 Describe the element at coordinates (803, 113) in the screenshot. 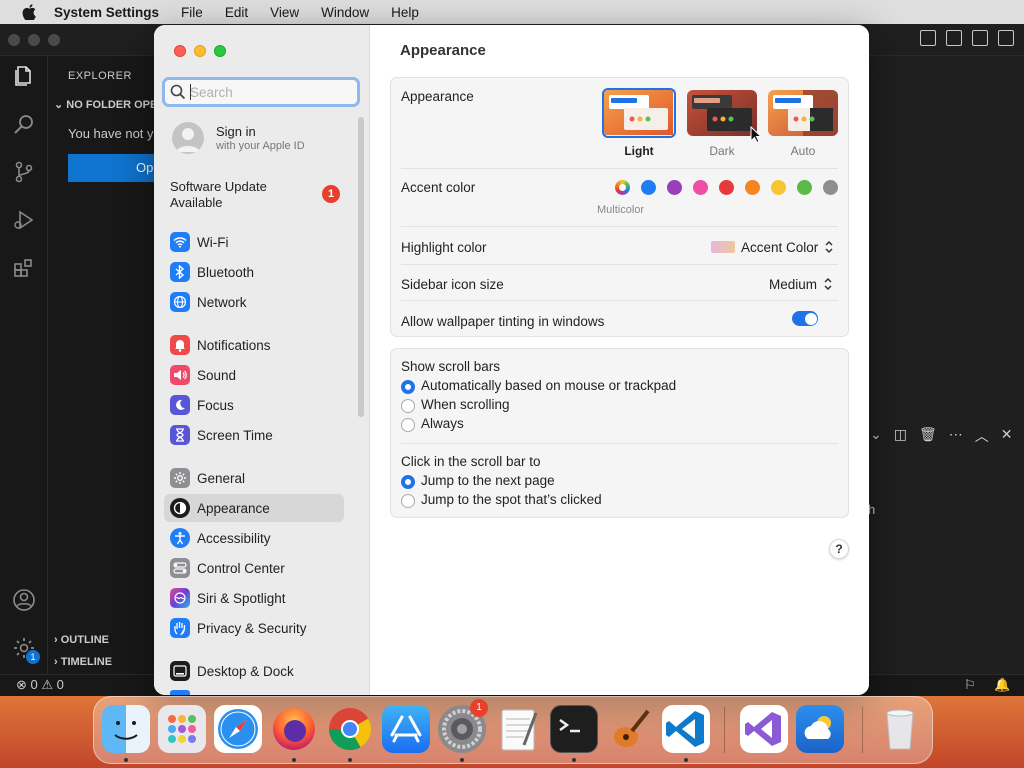

I see `auto-mode-option` at that location.